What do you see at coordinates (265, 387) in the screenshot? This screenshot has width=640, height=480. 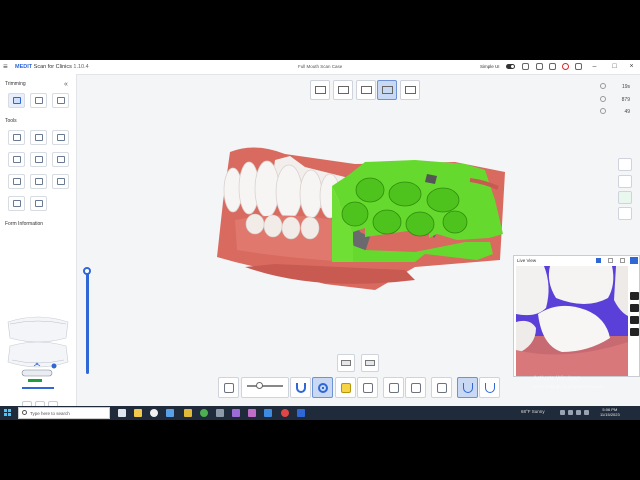 I see `scan-range-slider` at bounding box center [265, 387].